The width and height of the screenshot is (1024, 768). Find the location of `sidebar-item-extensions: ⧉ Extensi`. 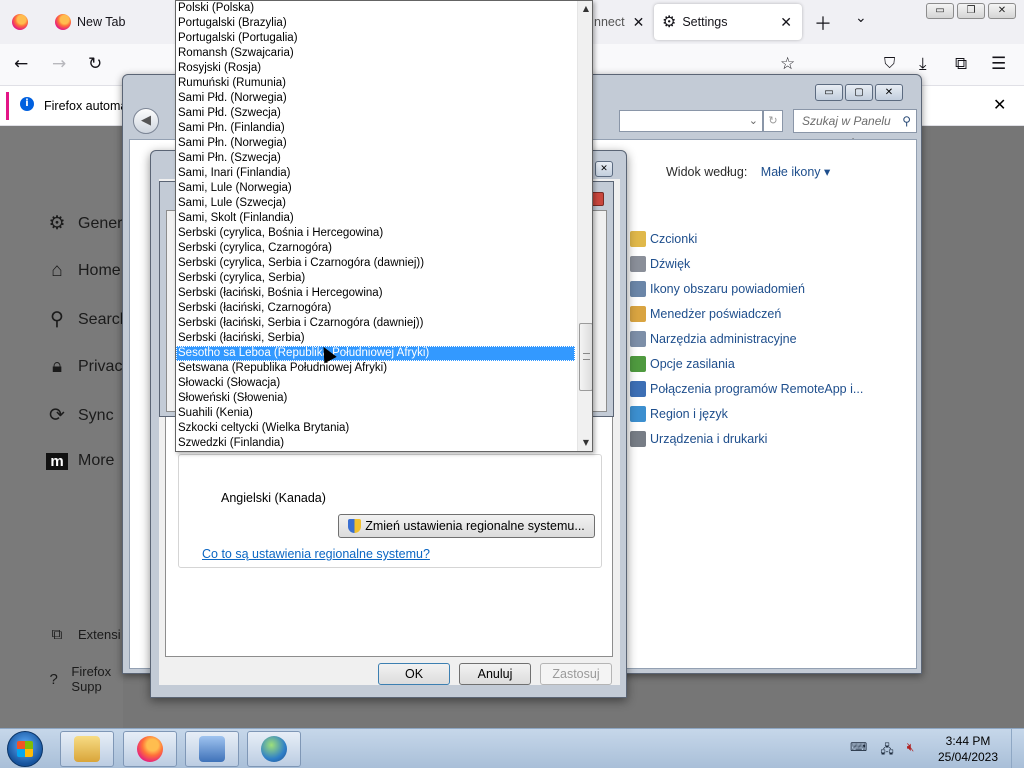

sidebar-item-extensions: ⧉ Extensi is located at coordinates (83, 634).